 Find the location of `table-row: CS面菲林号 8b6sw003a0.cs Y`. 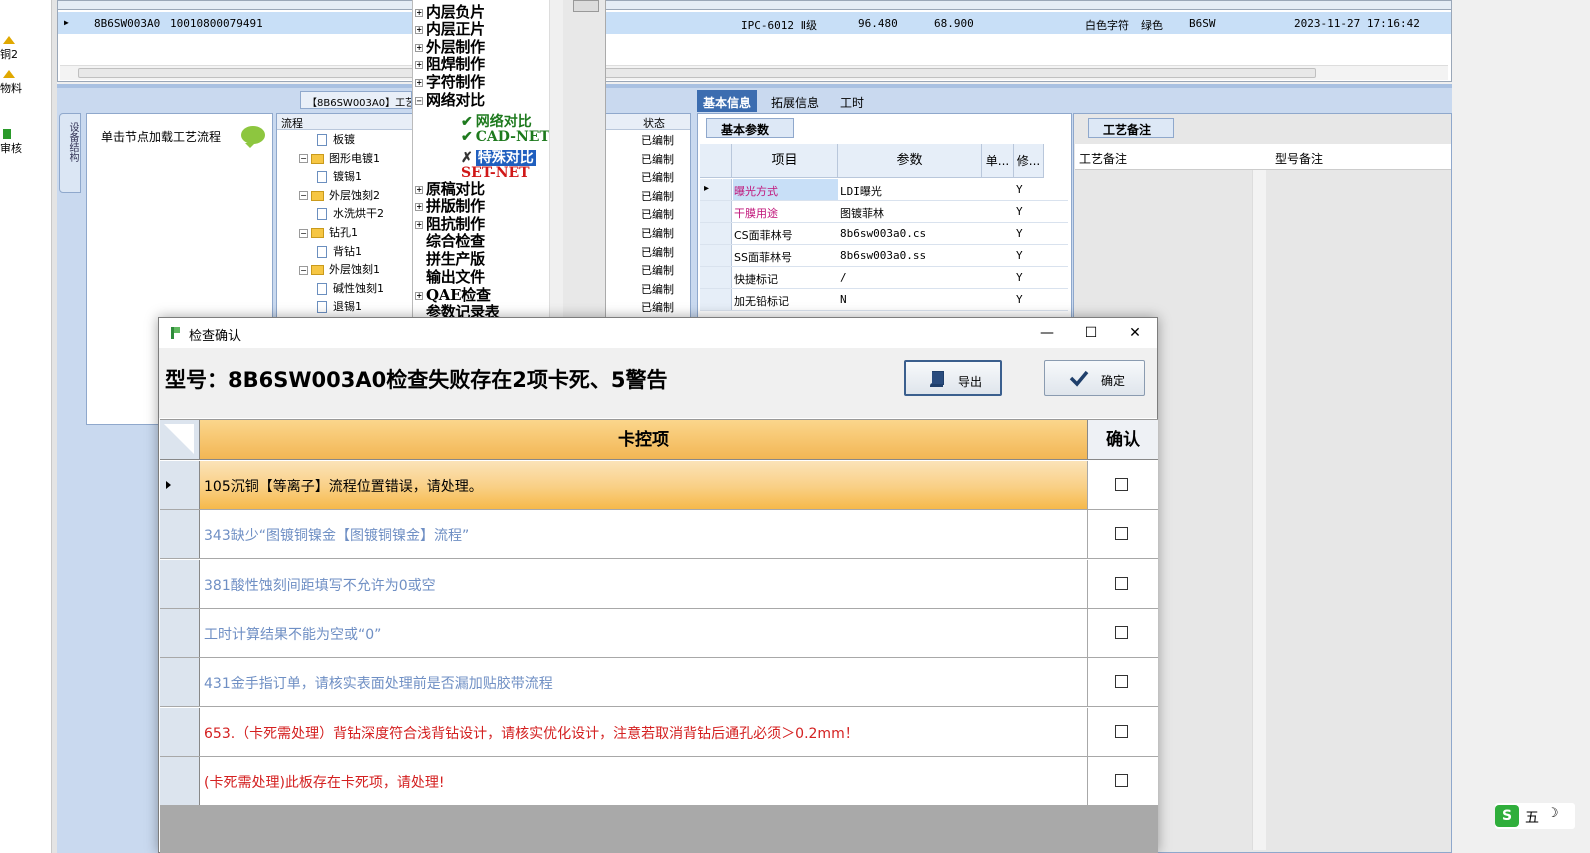

table-row: CS面菲林号 8b6sw003a0.cs Y is located at coordinates (884, 234).